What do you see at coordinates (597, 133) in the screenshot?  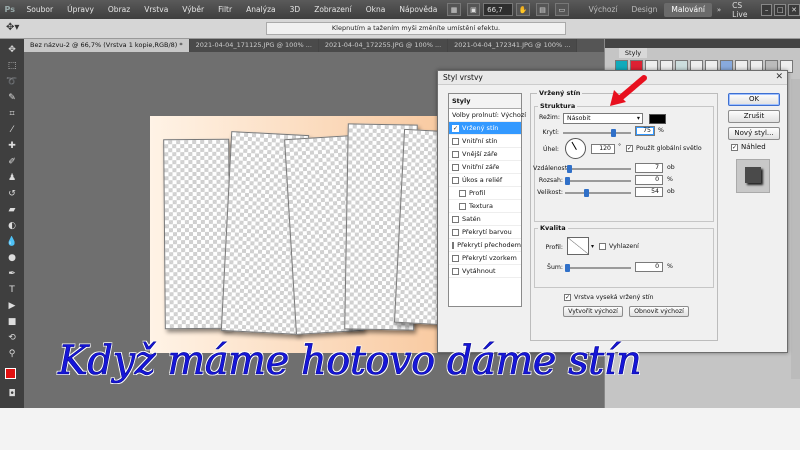 I see `opacity-slider` at bounding box center [597, 133].